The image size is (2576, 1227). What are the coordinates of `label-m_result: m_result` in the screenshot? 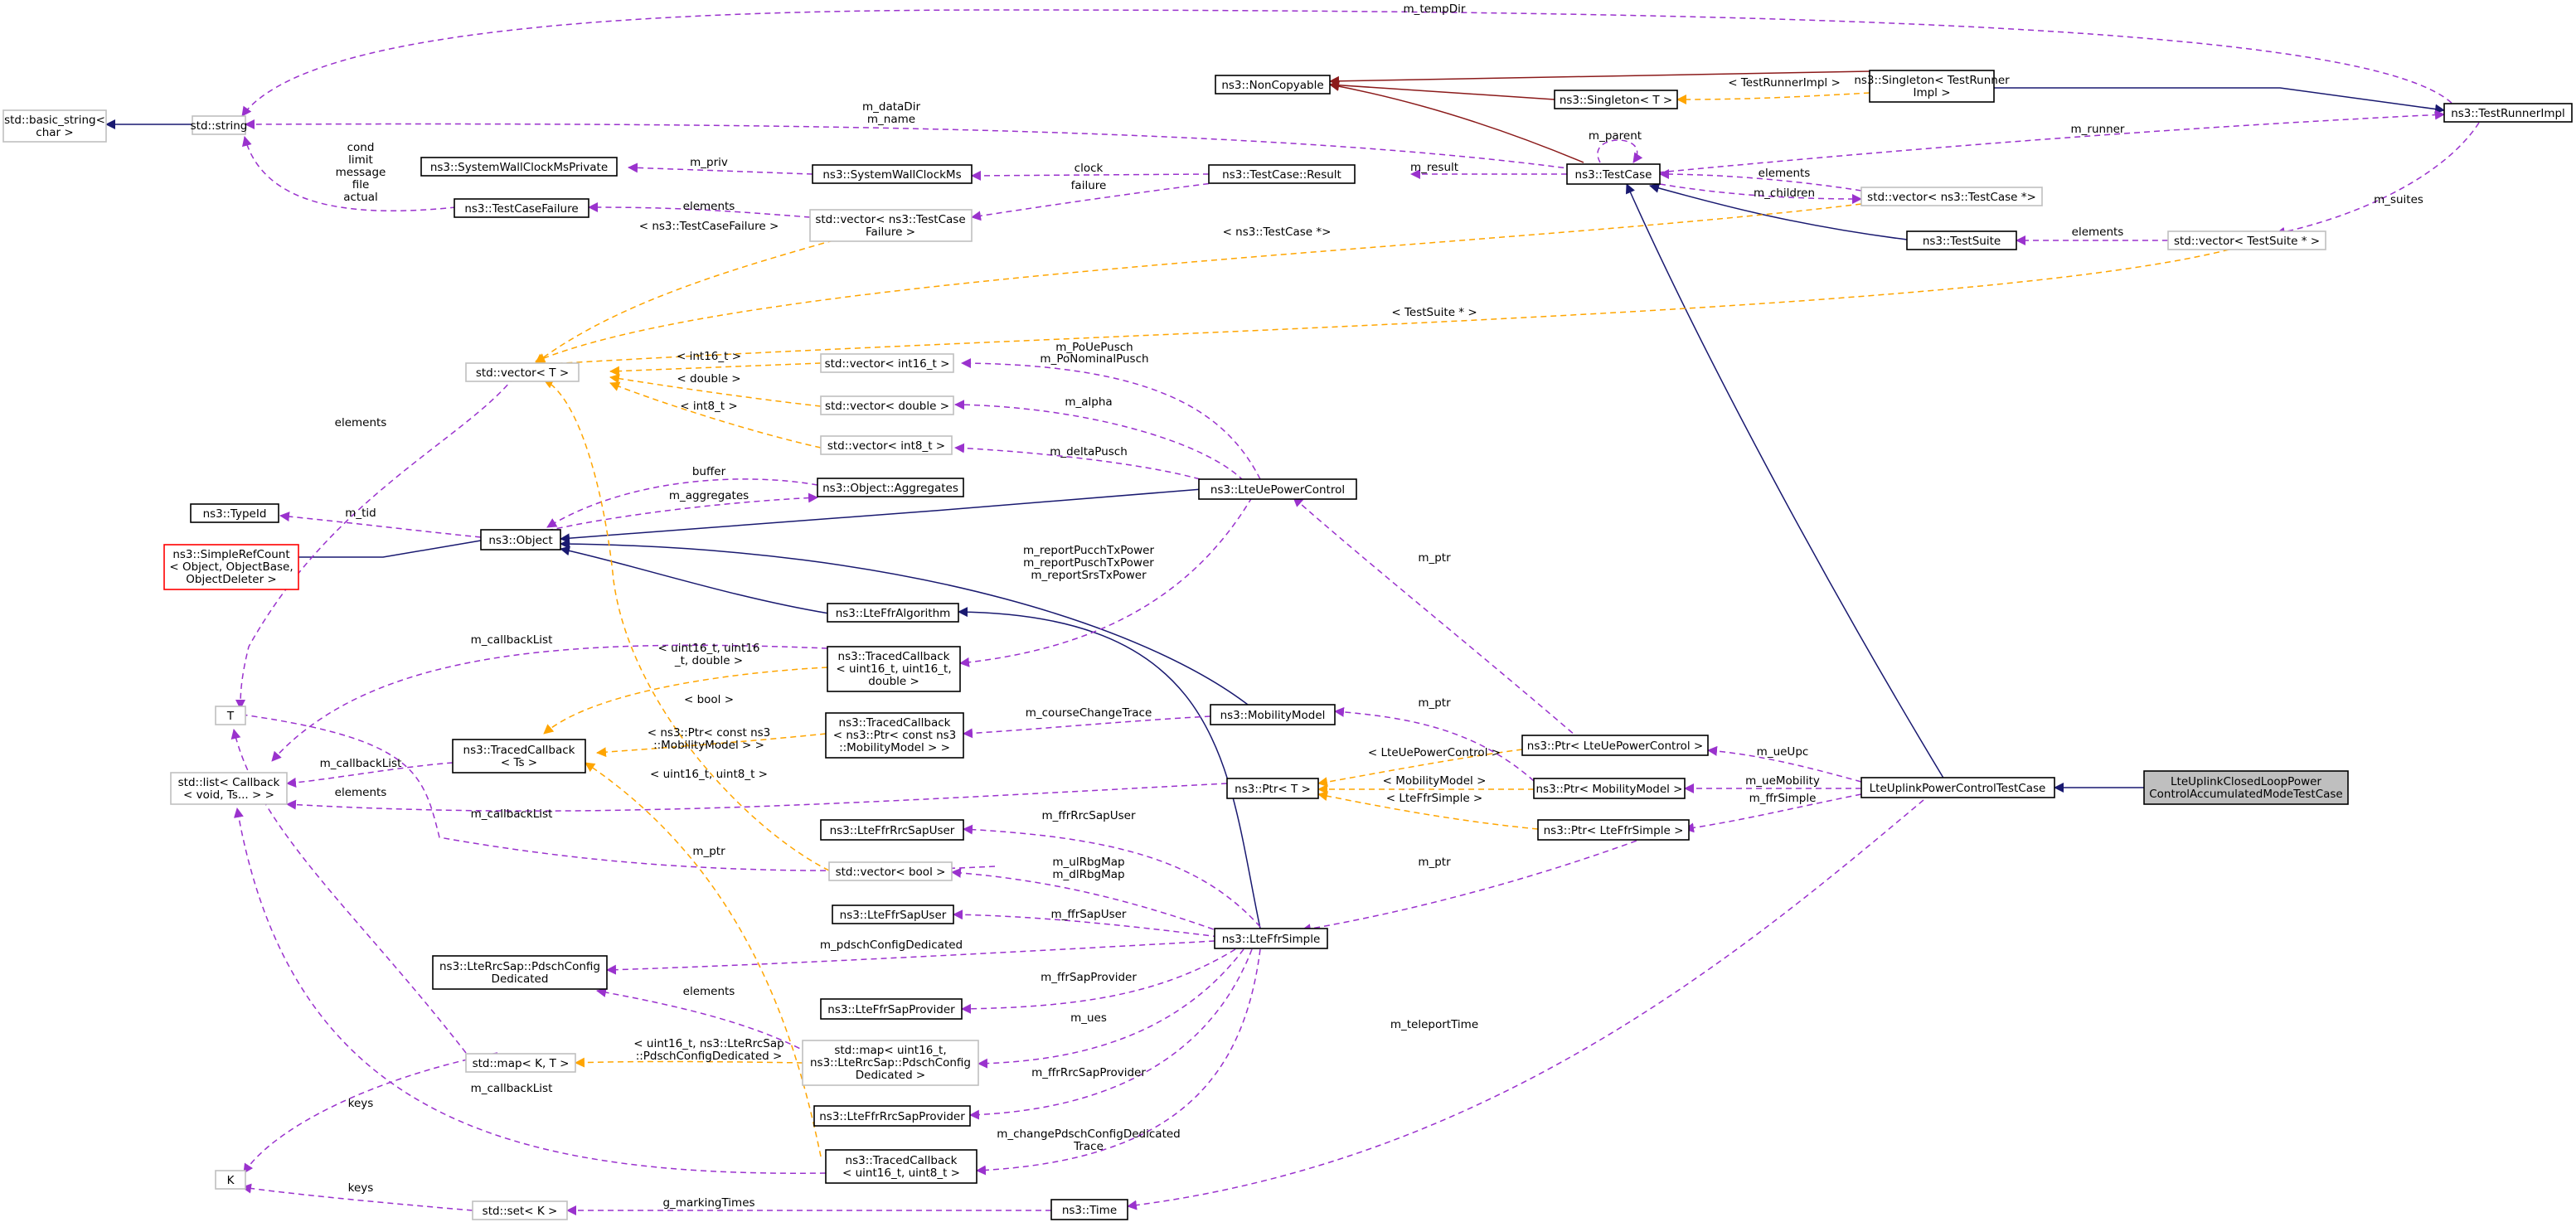 It's located at (1434, 167).